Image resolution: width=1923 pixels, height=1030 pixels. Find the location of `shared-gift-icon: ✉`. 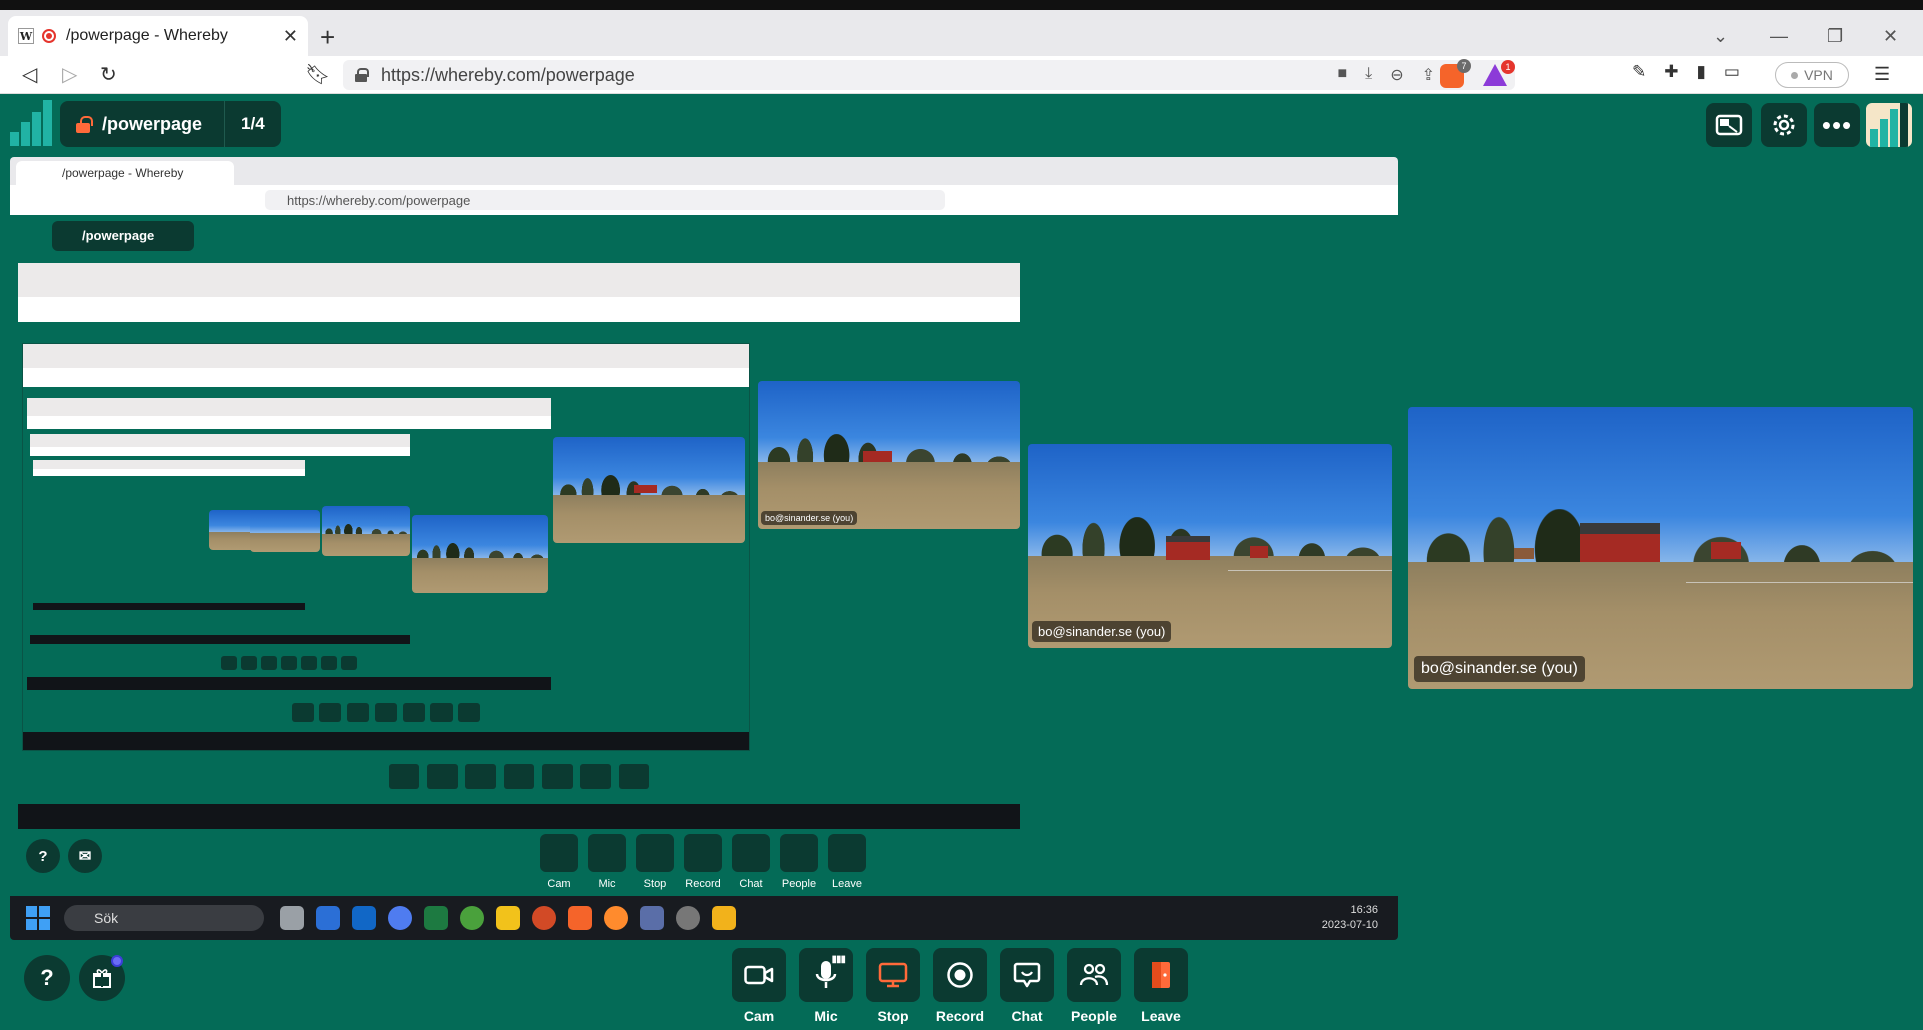

shared-gift-icon: ✉ is located at coordinates (85, 856).